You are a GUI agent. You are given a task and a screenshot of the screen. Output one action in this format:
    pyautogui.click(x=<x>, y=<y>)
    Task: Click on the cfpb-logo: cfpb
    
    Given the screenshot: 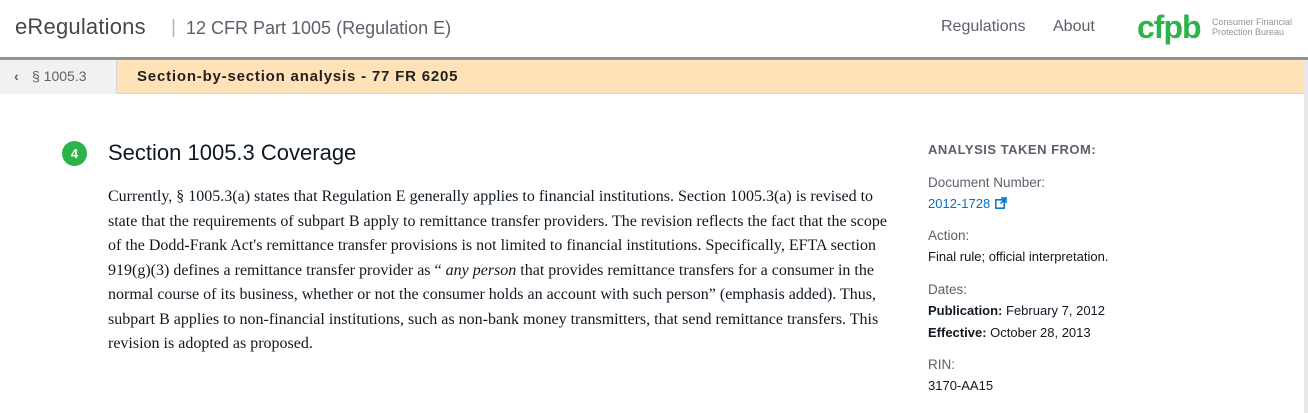 What is the action you would take?
    pyautogui.click(x=1172, y=29)
    